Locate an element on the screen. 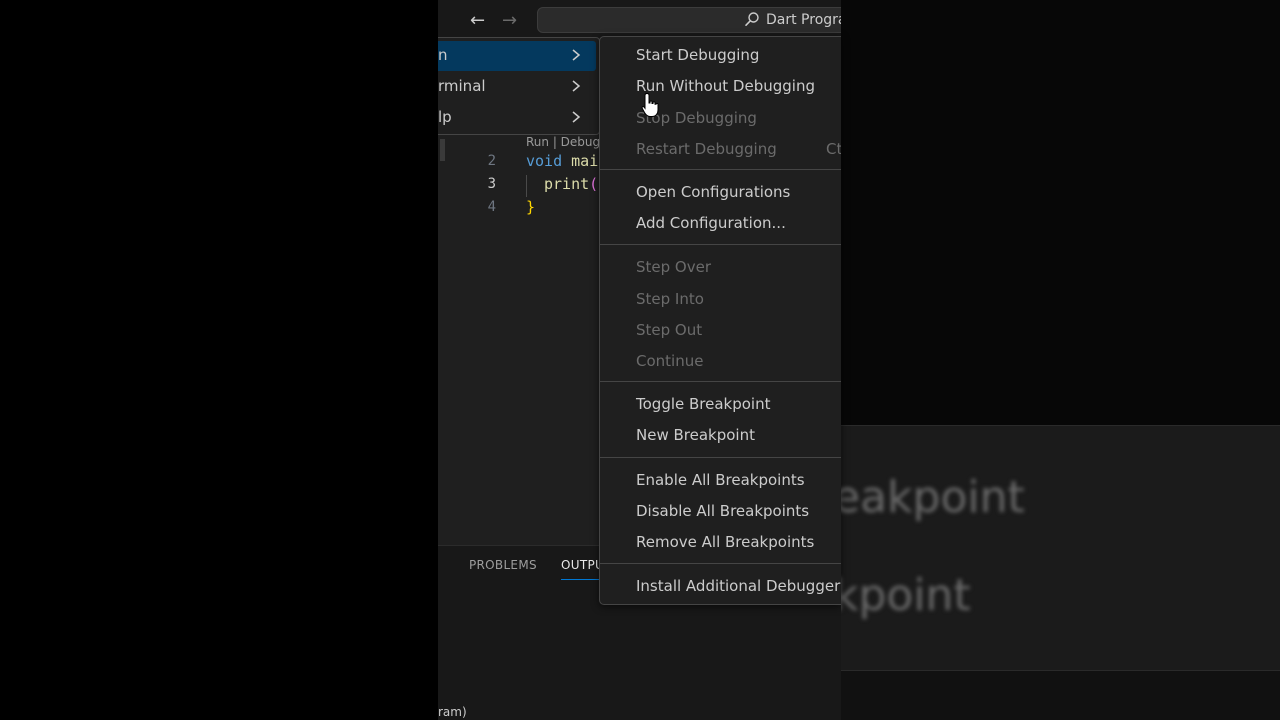 The width and height of the screenshot is (1280, 720). code-line-2: void mai is located at coordinates (562, 161).